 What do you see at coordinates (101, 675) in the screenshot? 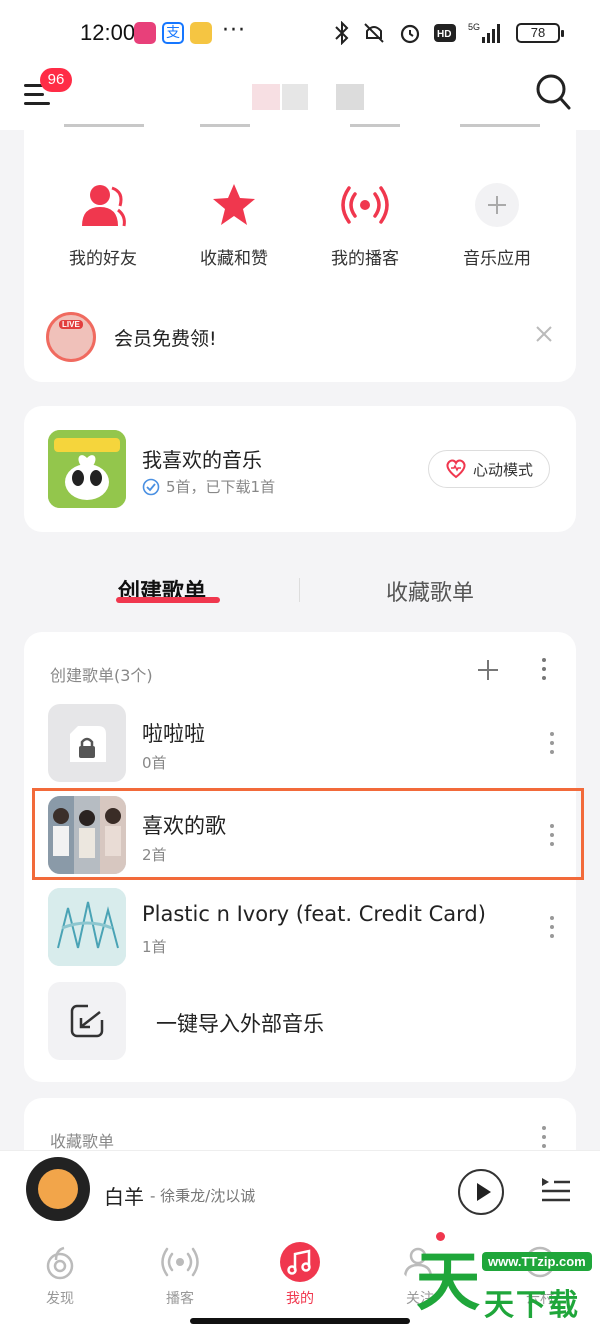
I see `created-section-header: 创建歌单(3个)` at bounding box center [101, 675].